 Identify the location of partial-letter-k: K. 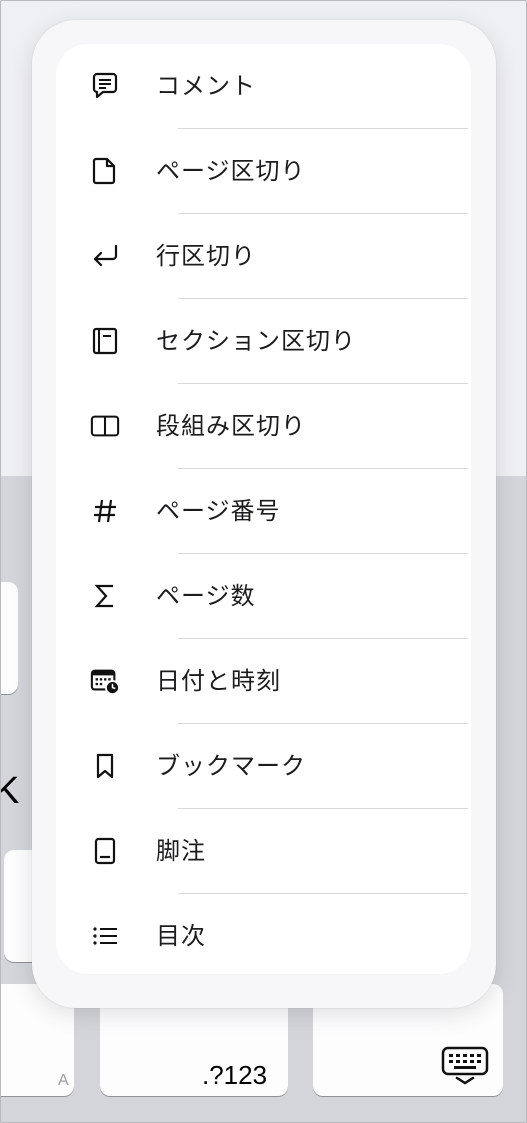
(10, 791).